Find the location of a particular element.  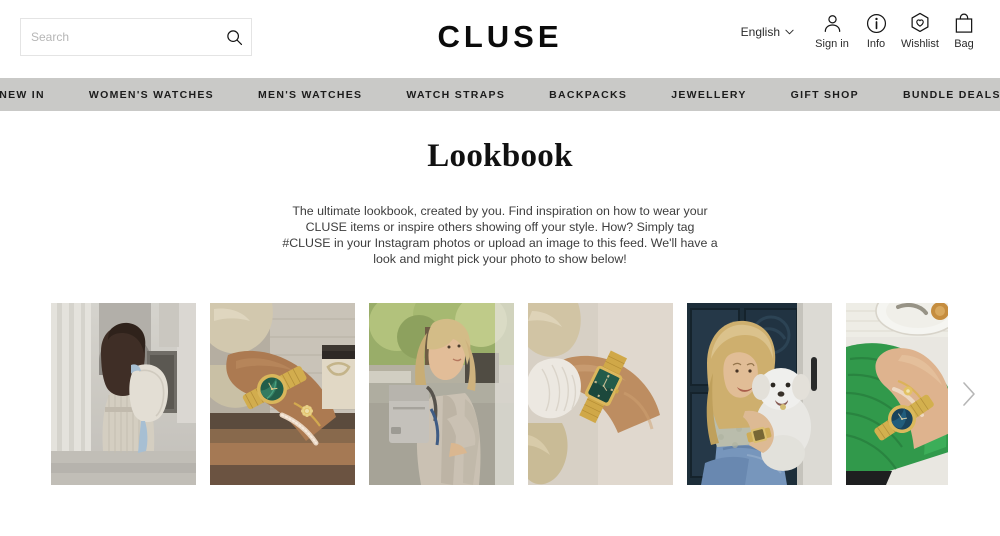

gallery-next-button is located at coordinates (969, 394).